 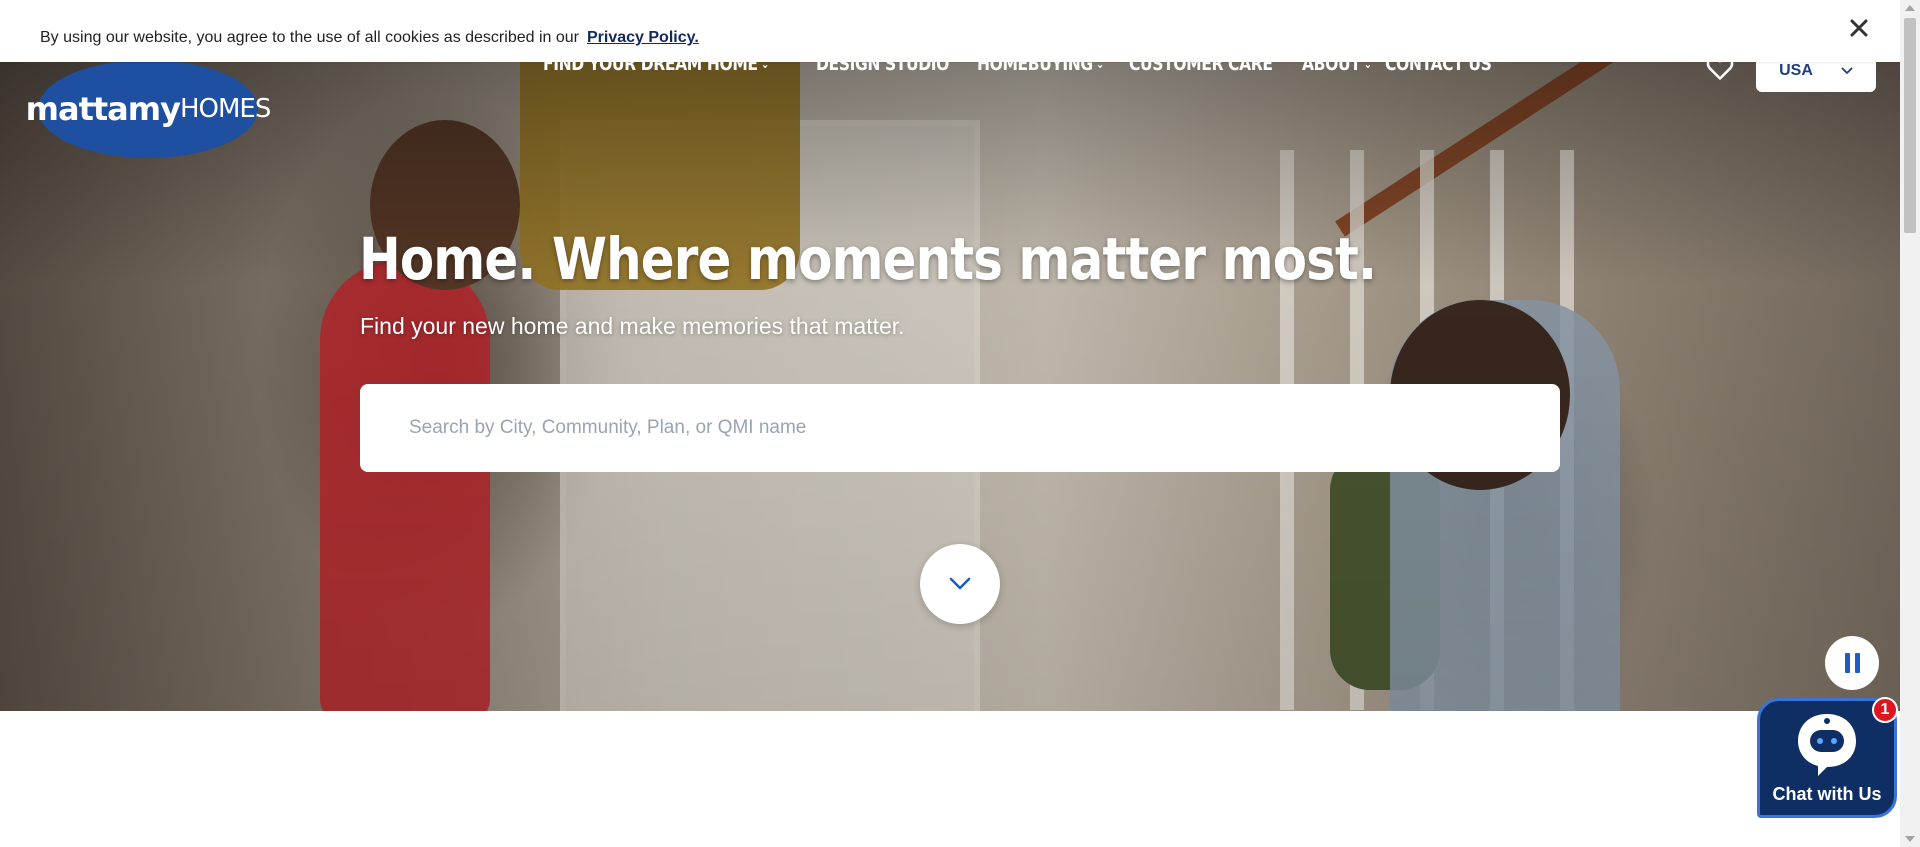 What do you see at coordinates (1827, 794) in the screenshot?
I see `chat-label: Chat with Us` at bounding box center [1827, 794].